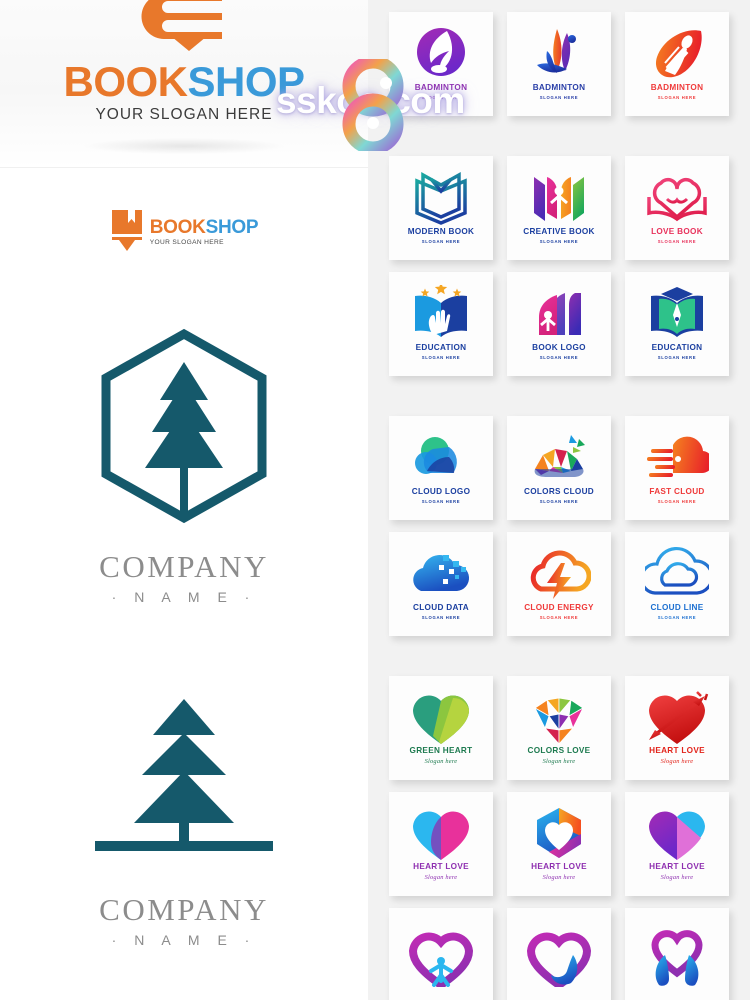  What do you see at coordinates (441, 492) in the screenshot?
I see `logo-card-title: CLOUD LOGO` at bounding box center [441, 492].